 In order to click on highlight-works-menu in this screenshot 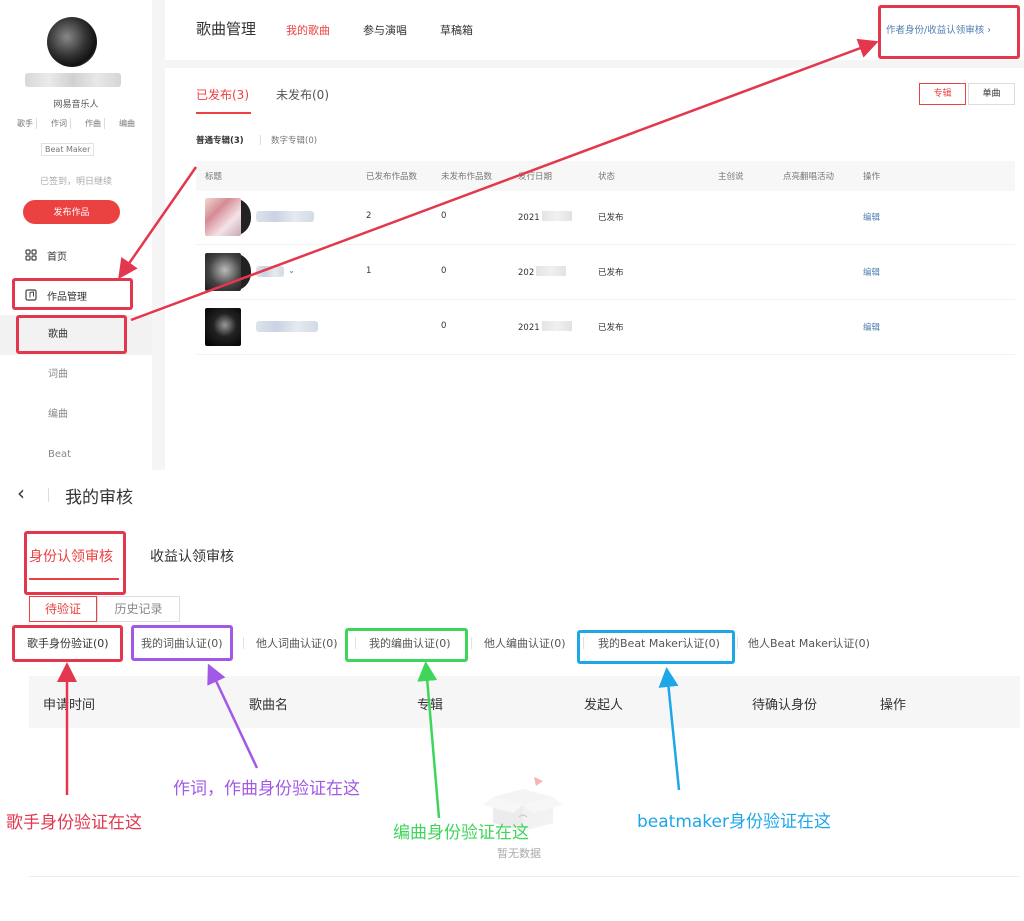, I will do `click(72, 294)`.